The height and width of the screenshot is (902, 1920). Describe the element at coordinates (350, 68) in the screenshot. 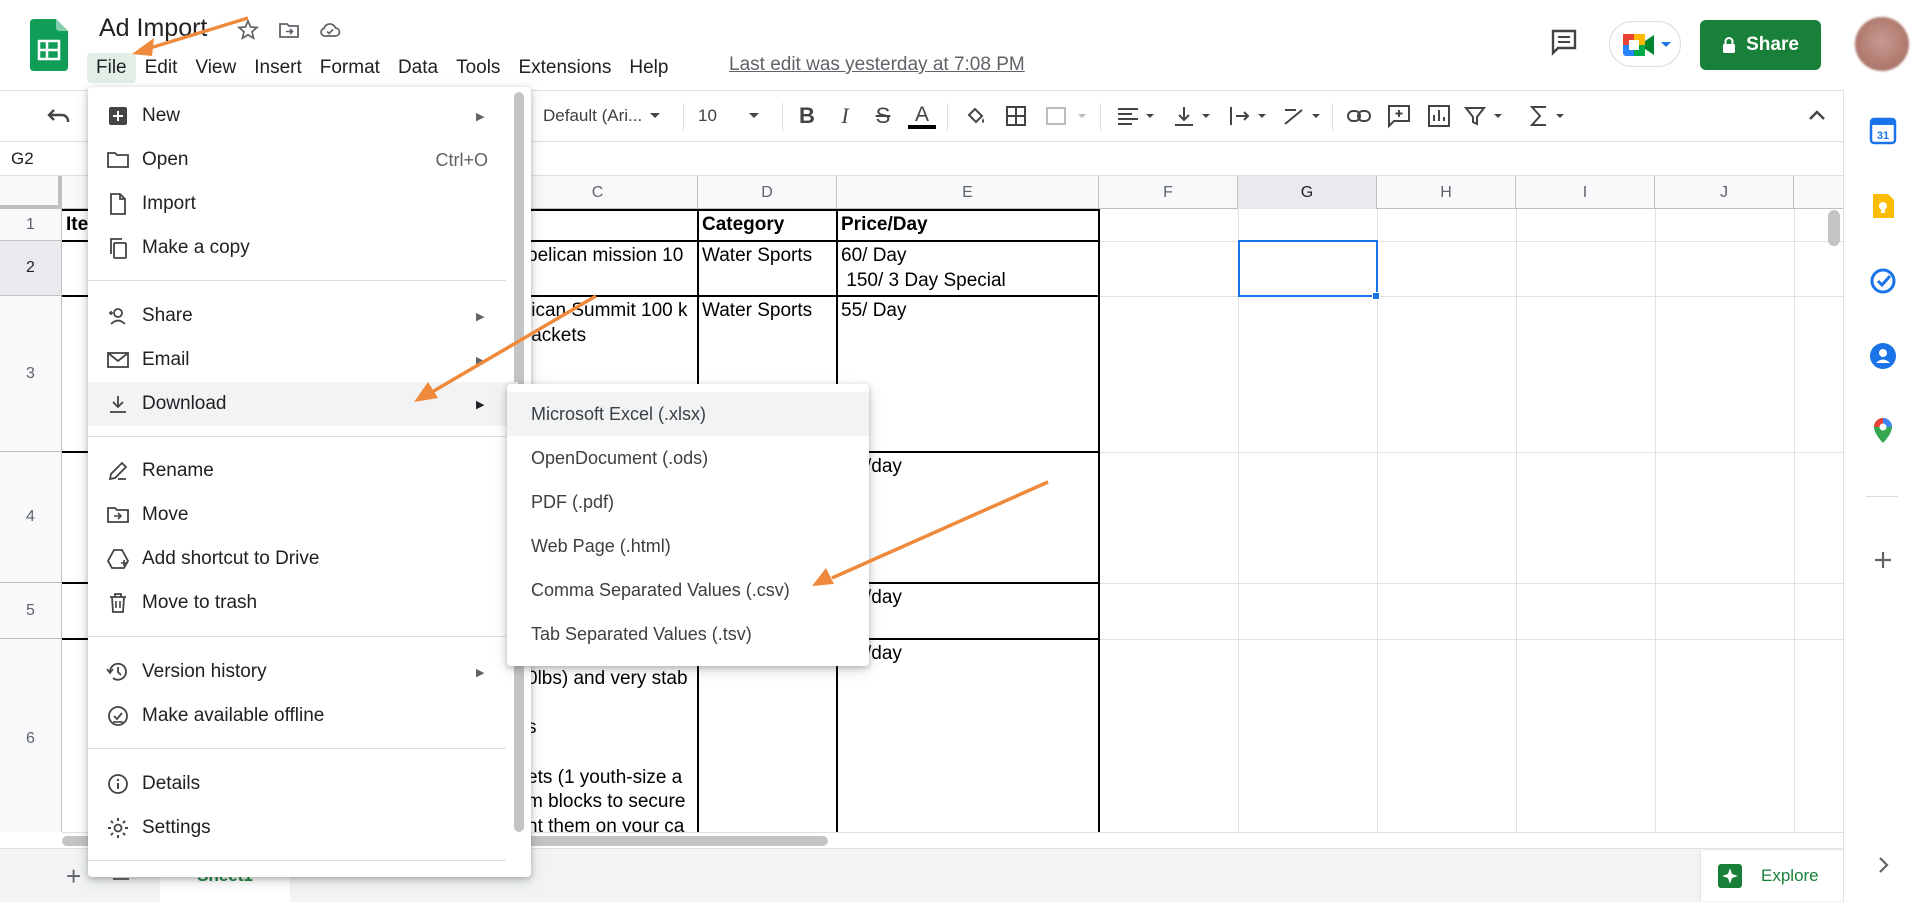

I see `menu-format: Format` at that location.